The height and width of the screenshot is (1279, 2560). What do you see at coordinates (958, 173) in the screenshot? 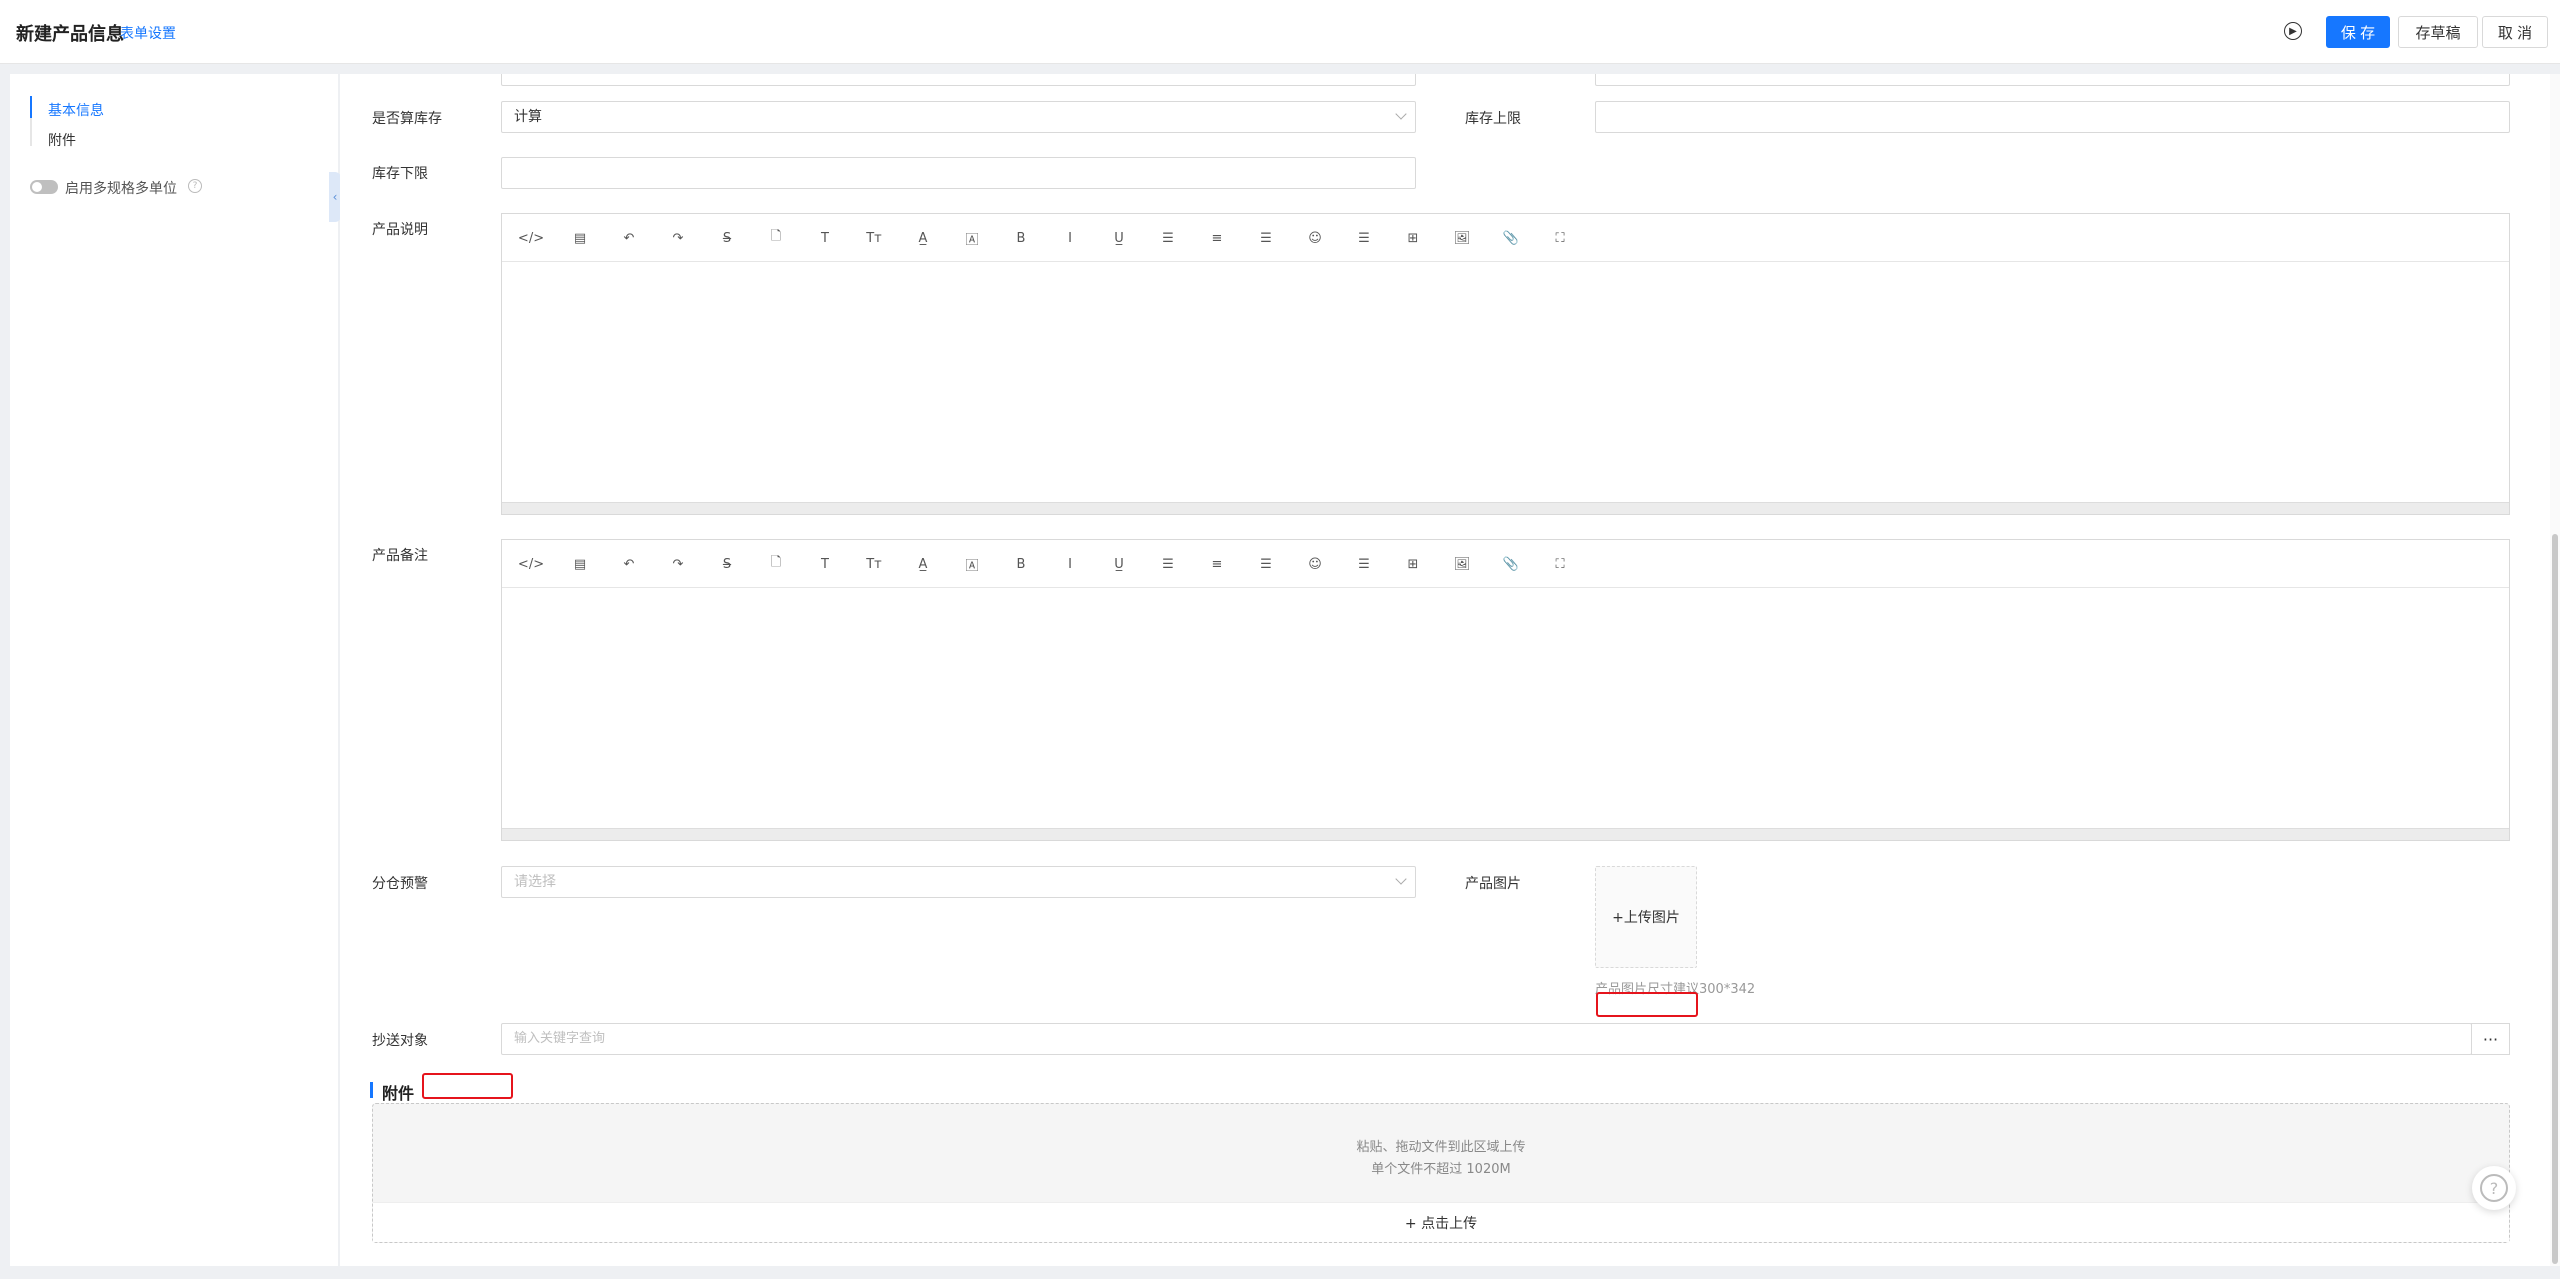
I see `stock-lower-input` at bounding box center [958, 173].